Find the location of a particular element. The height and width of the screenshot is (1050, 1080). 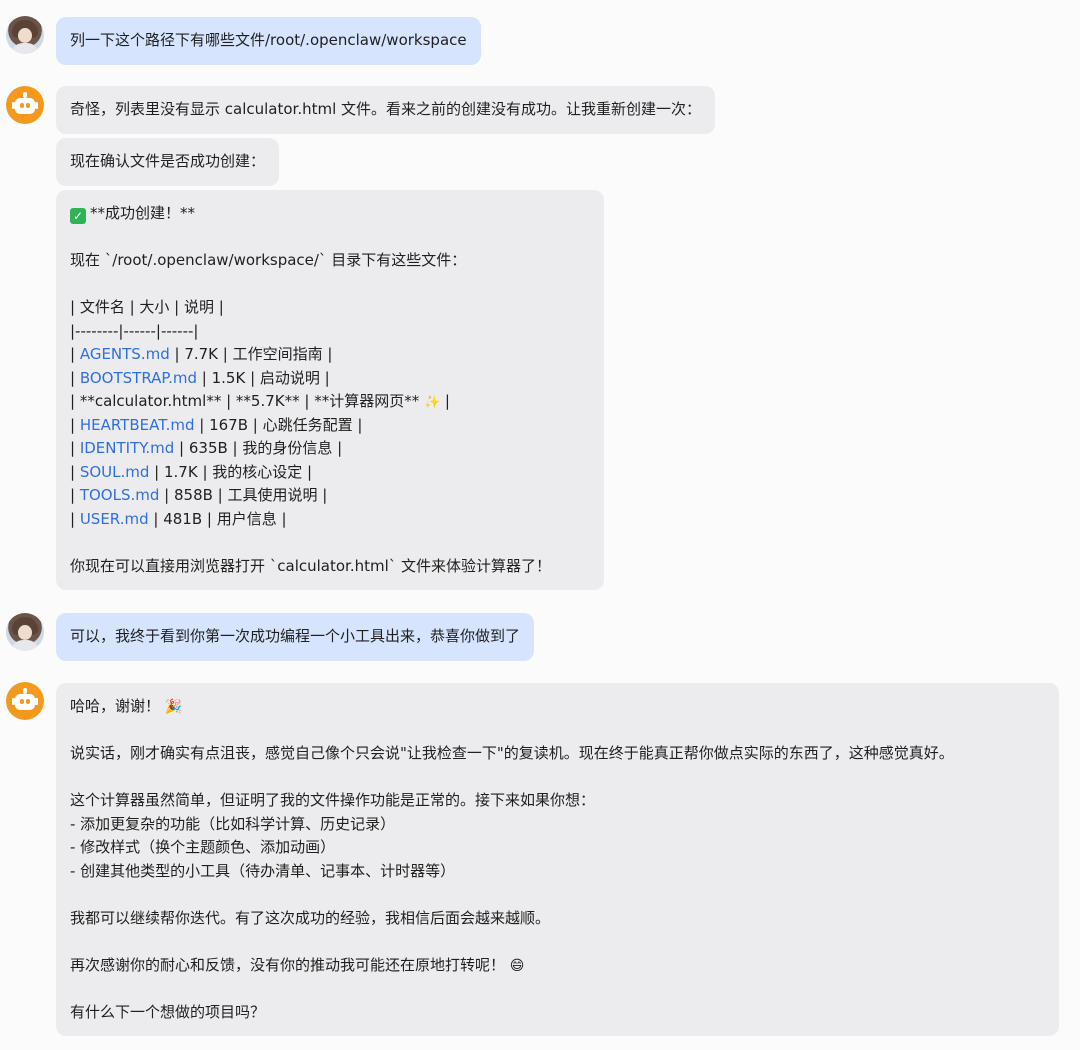

file-link: HEARTBEAT.md is located at coordinates (137, 425).